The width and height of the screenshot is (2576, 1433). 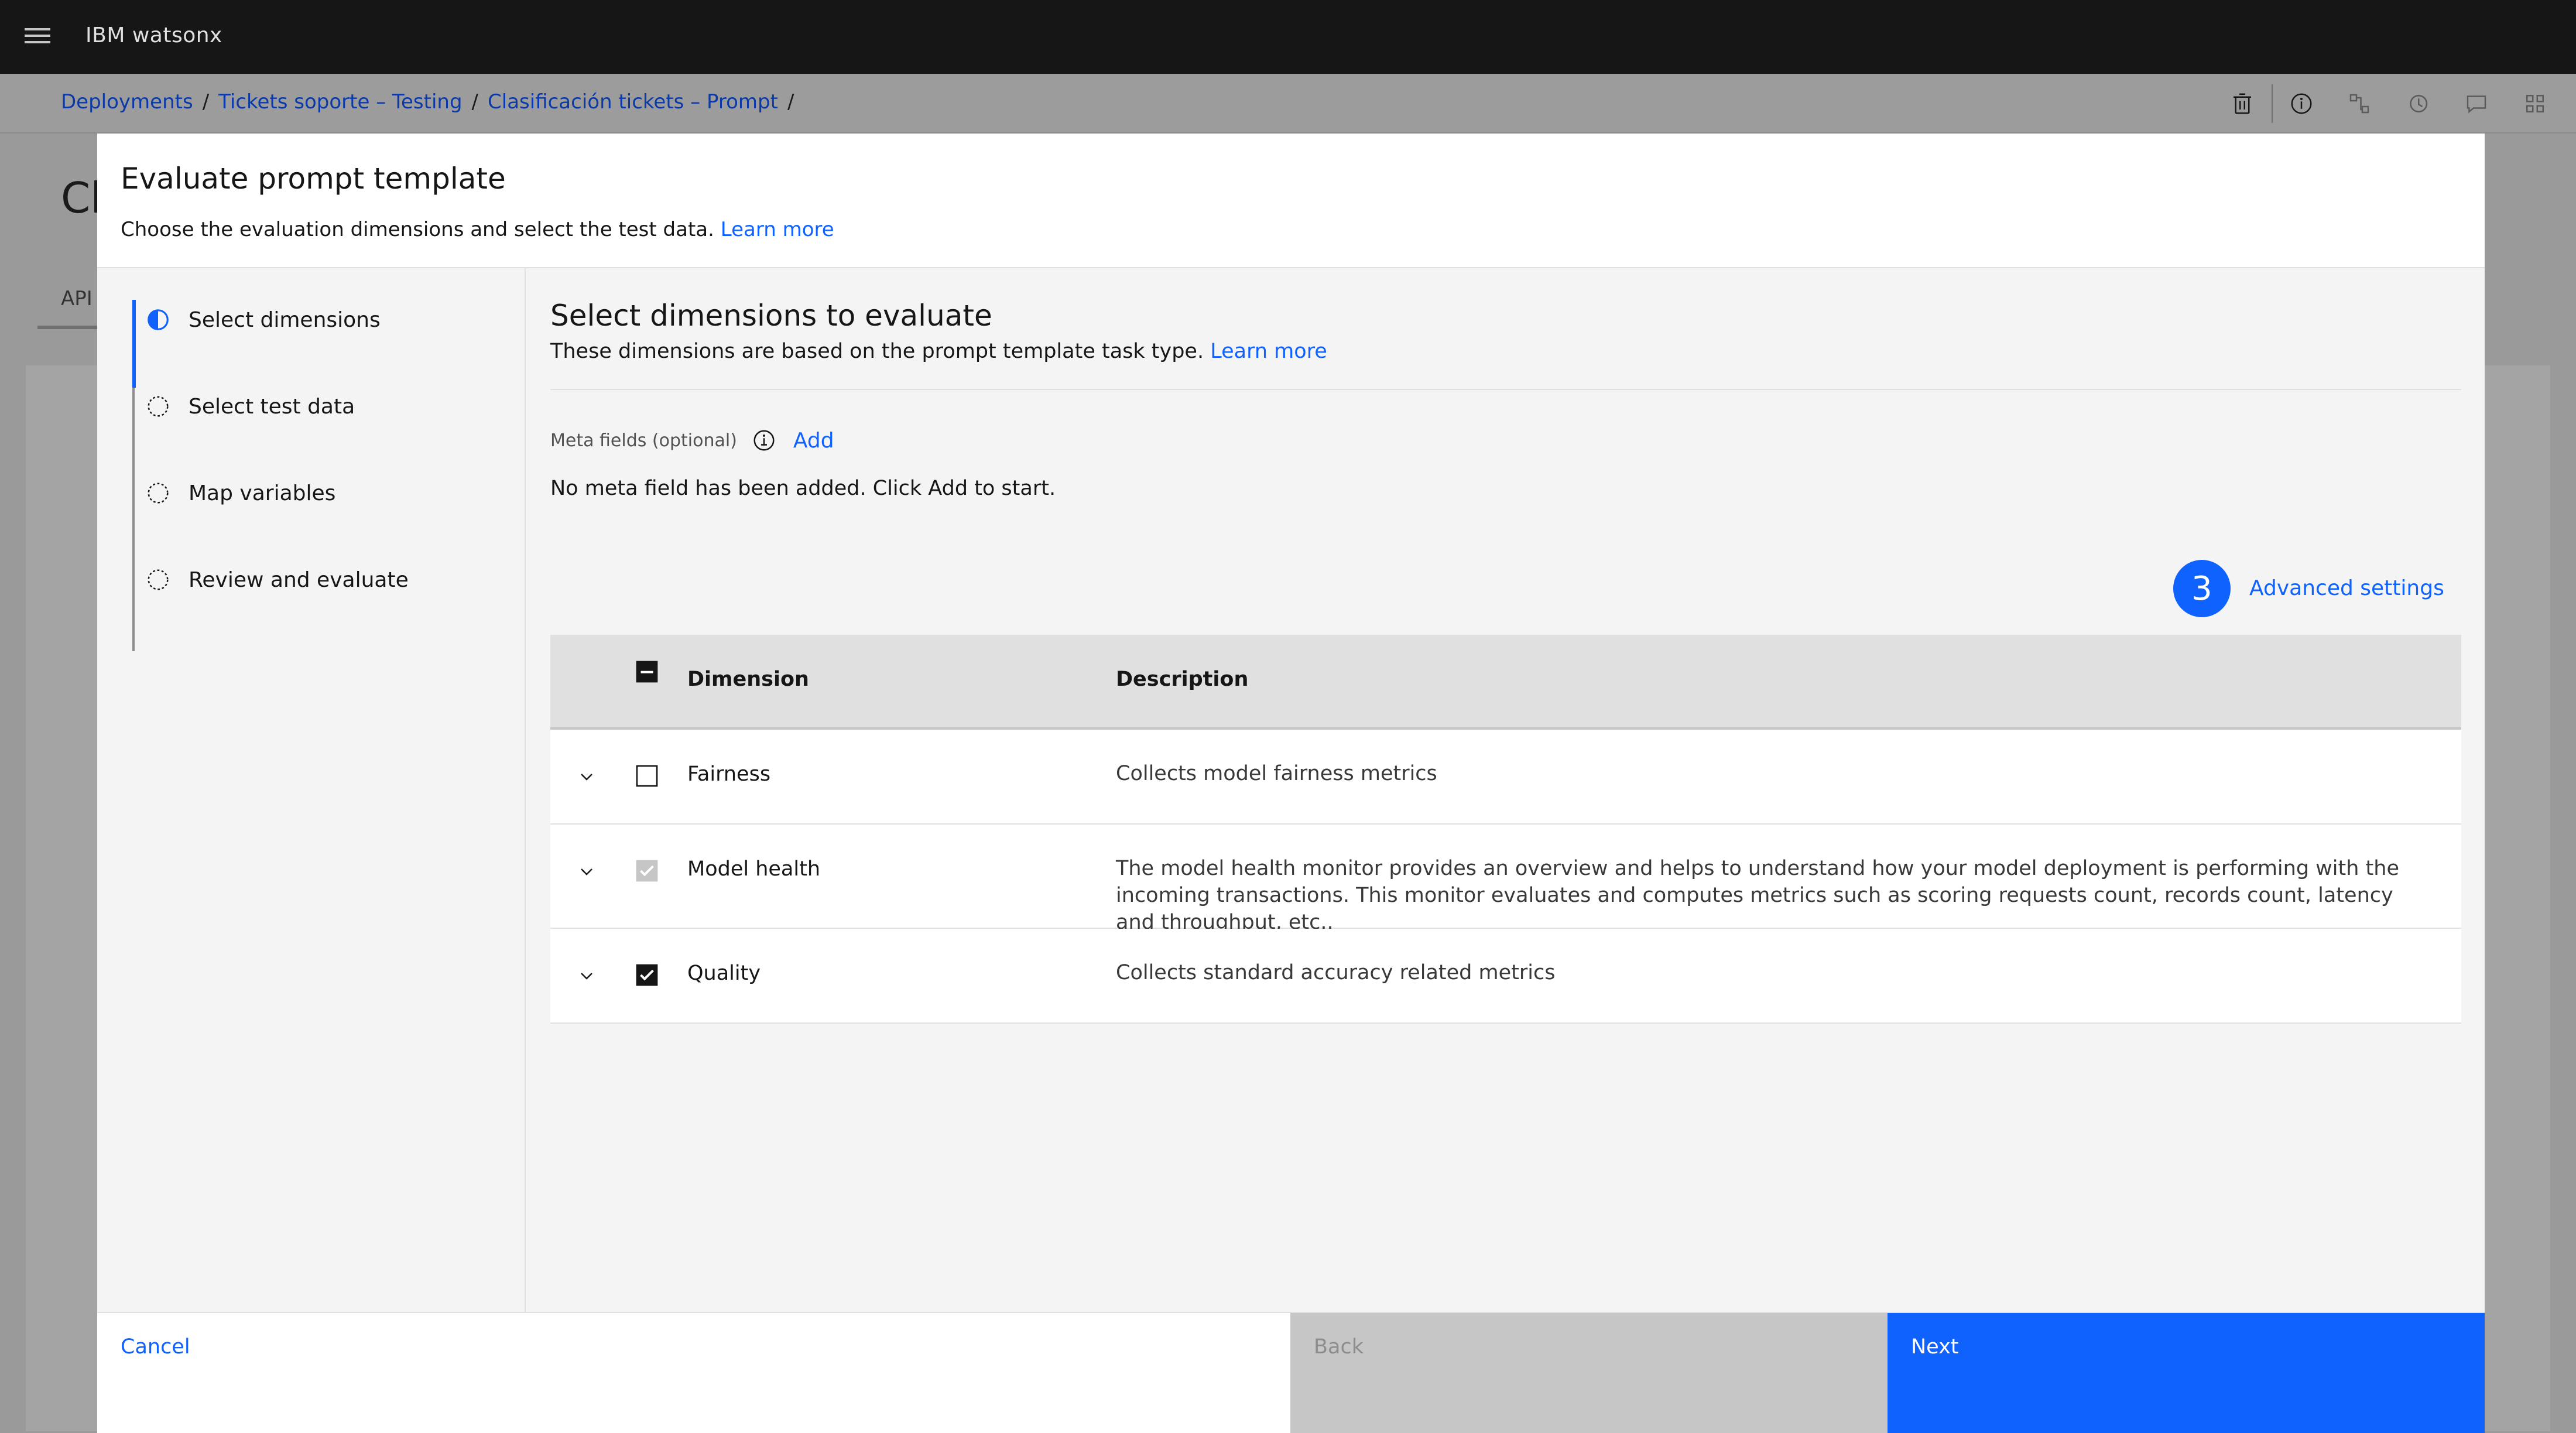 I want to click on chat-icon, so click(x=2476, y=103).